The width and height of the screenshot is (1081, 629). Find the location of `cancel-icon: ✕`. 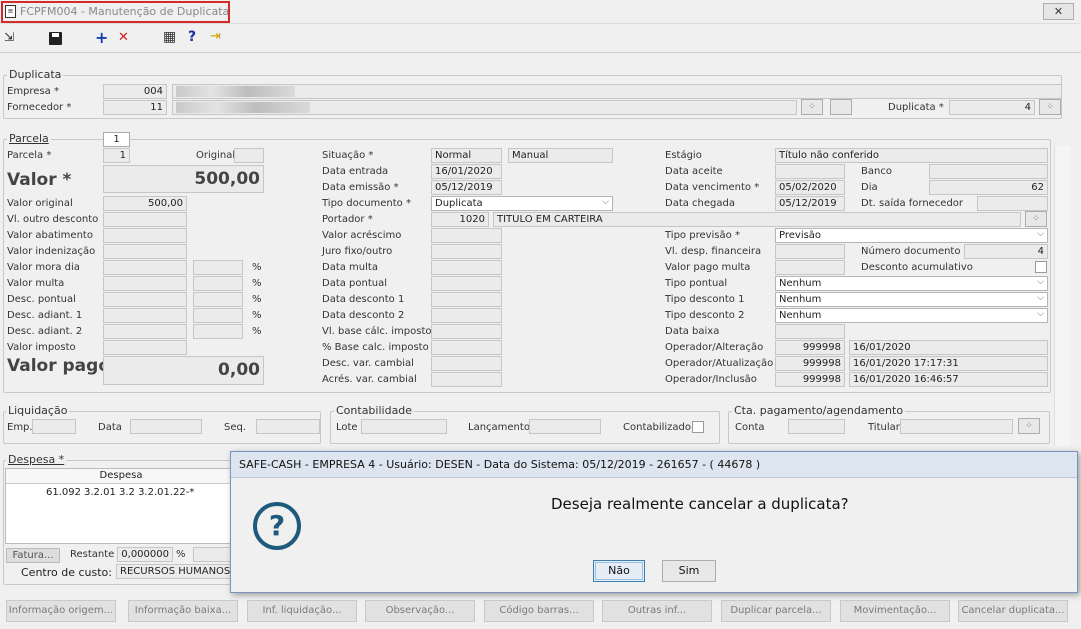

cancel-icon: ✕ is located at coordinates (123, 37).